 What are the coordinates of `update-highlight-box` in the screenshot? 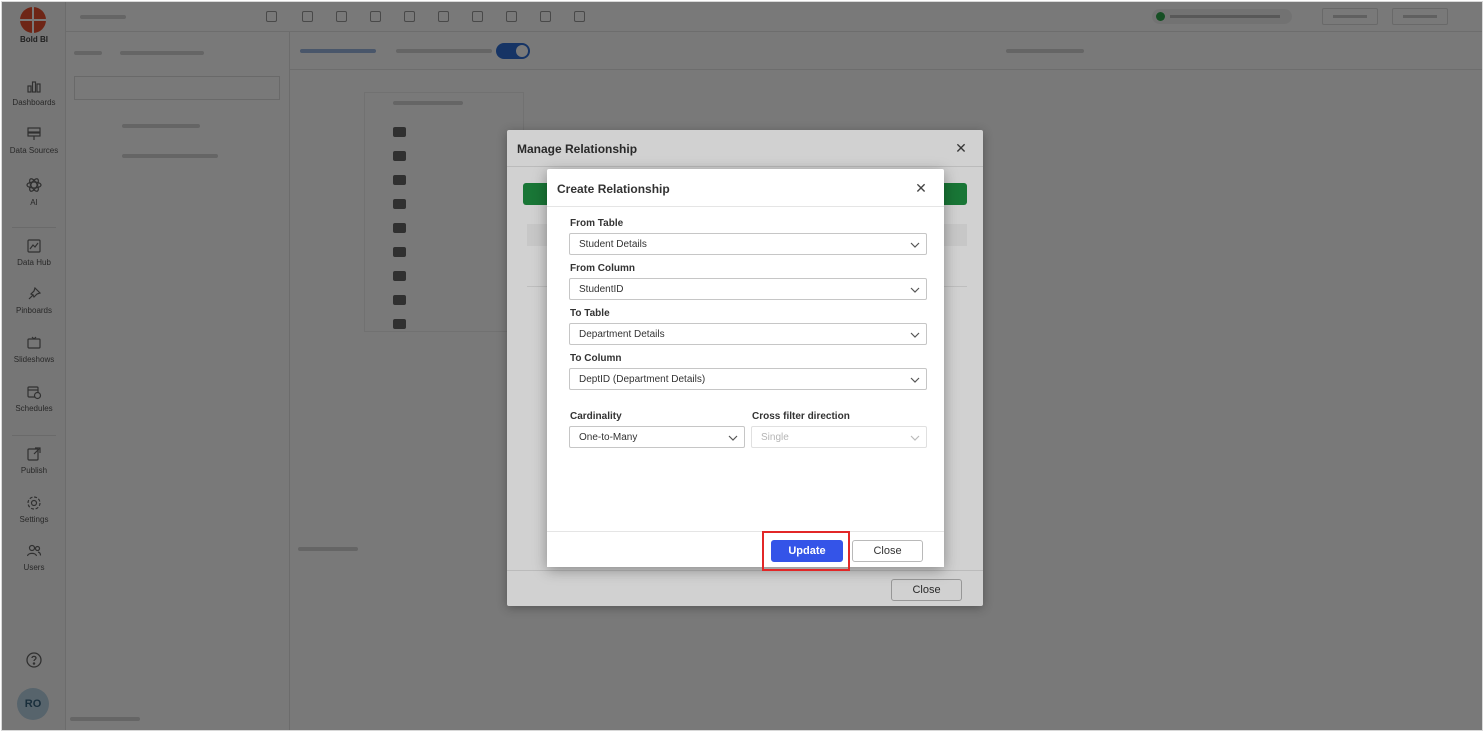 It's located at (806, 551).